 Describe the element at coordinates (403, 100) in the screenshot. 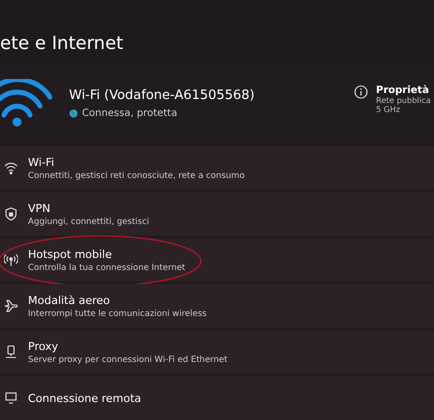

I see `property-value: Rete pubblica` at that location.